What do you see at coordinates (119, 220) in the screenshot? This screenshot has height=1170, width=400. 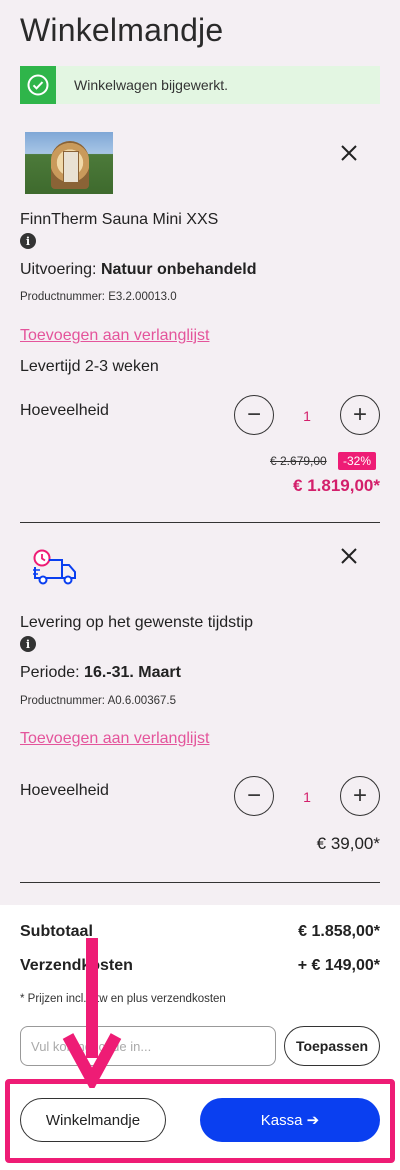 I see `product-name: FinnTherm Sauna Mini XXS` at bounding box center [119, 220].